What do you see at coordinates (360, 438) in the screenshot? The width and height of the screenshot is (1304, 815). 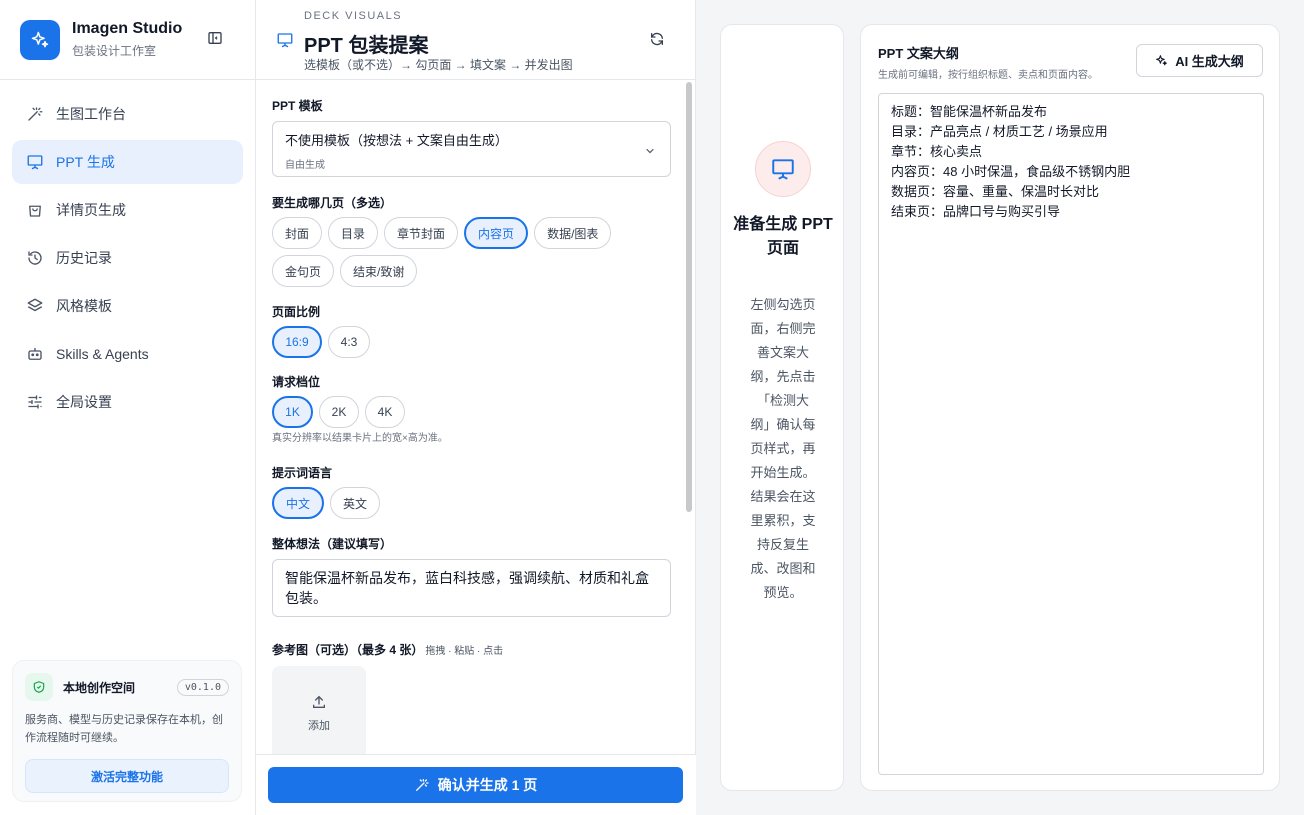 I see `tier-hint: 真实分辨率以结果卡片上的宽×高为准。` at bounding box center [360, 438].